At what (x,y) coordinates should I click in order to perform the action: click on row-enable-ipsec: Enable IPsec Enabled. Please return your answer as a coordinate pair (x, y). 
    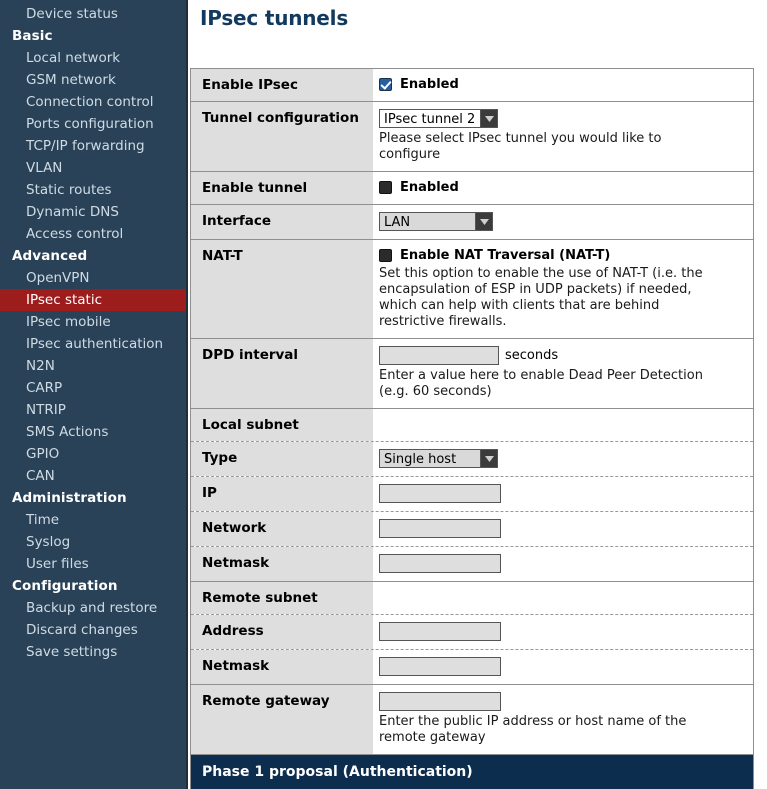
    Looking at the image, I should click on (472, 85).